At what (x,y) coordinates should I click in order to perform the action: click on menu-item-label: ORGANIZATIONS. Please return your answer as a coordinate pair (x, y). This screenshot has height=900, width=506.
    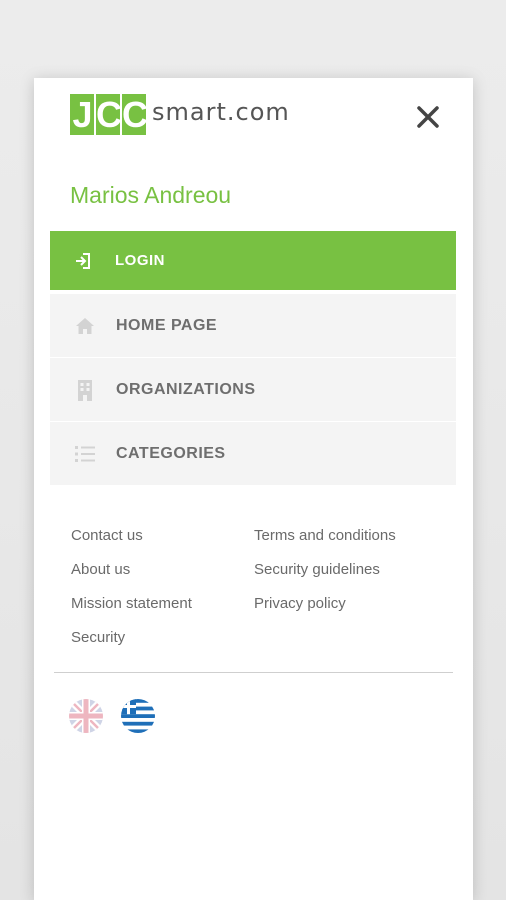
    Looking at the image, I should click on (186, 389).